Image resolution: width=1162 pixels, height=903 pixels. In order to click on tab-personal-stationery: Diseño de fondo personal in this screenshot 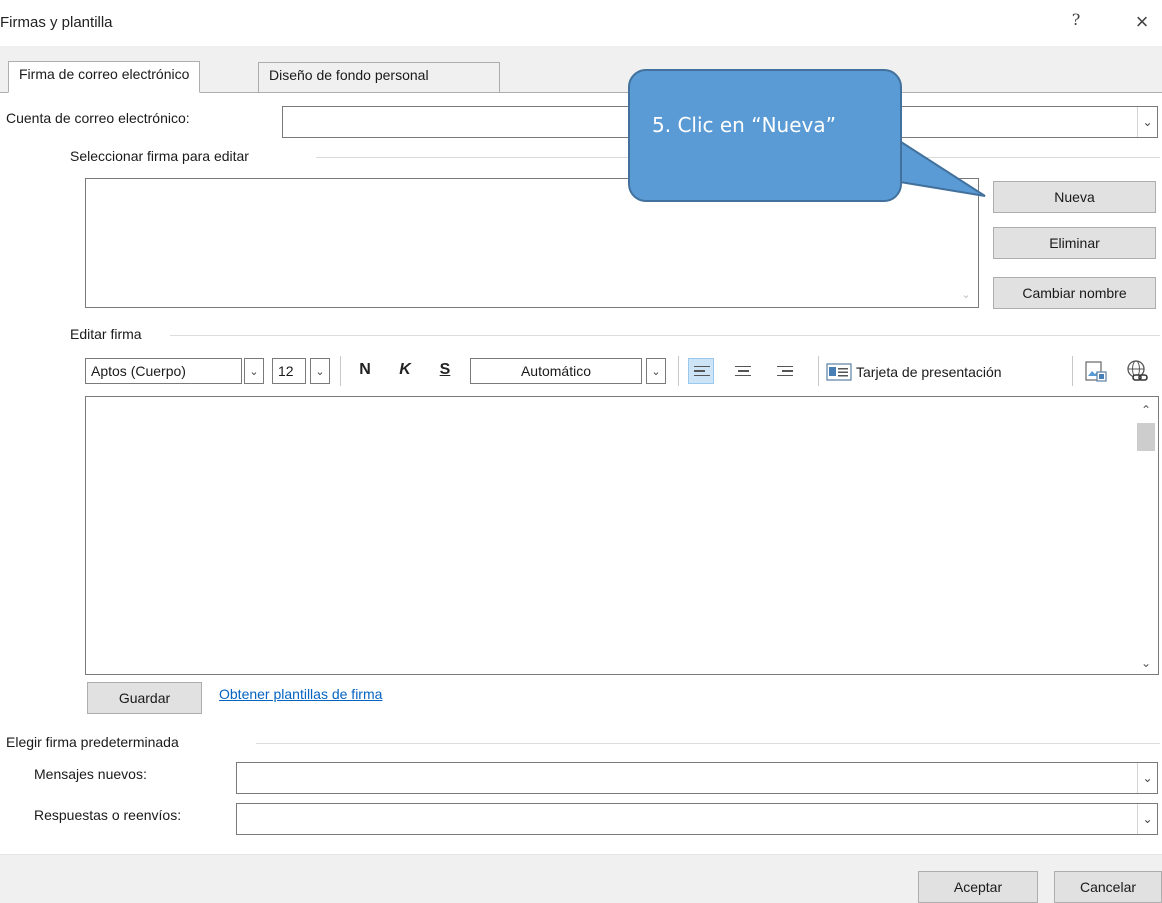, I will do `click(379, 77)`.